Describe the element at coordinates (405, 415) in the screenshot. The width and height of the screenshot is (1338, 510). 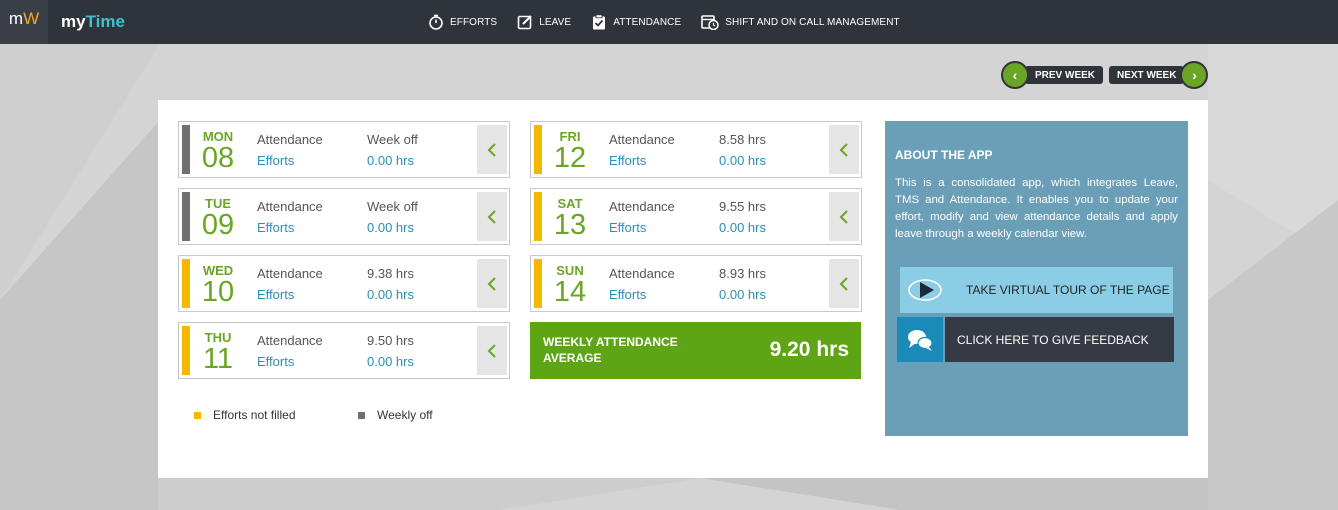
I see `legend-label: Weekly off` at that location.